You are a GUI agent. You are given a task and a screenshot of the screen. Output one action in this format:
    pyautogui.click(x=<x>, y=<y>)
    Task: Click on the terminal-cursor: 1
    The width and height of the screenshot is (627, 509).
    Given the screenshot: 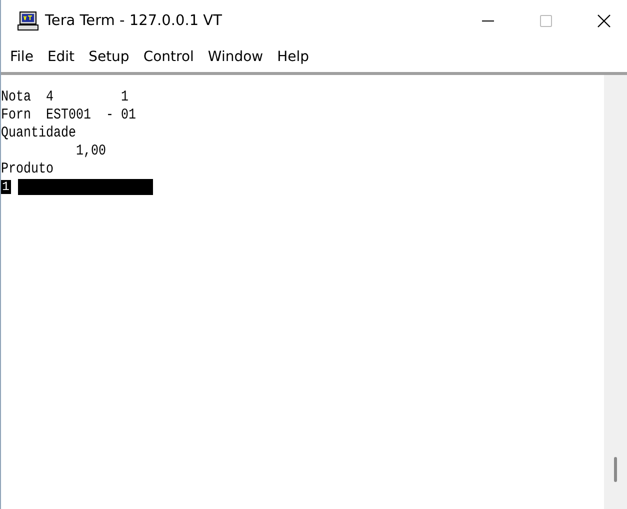 What is the action you would take?
    pyautogui.click(x=6, y=187)
    